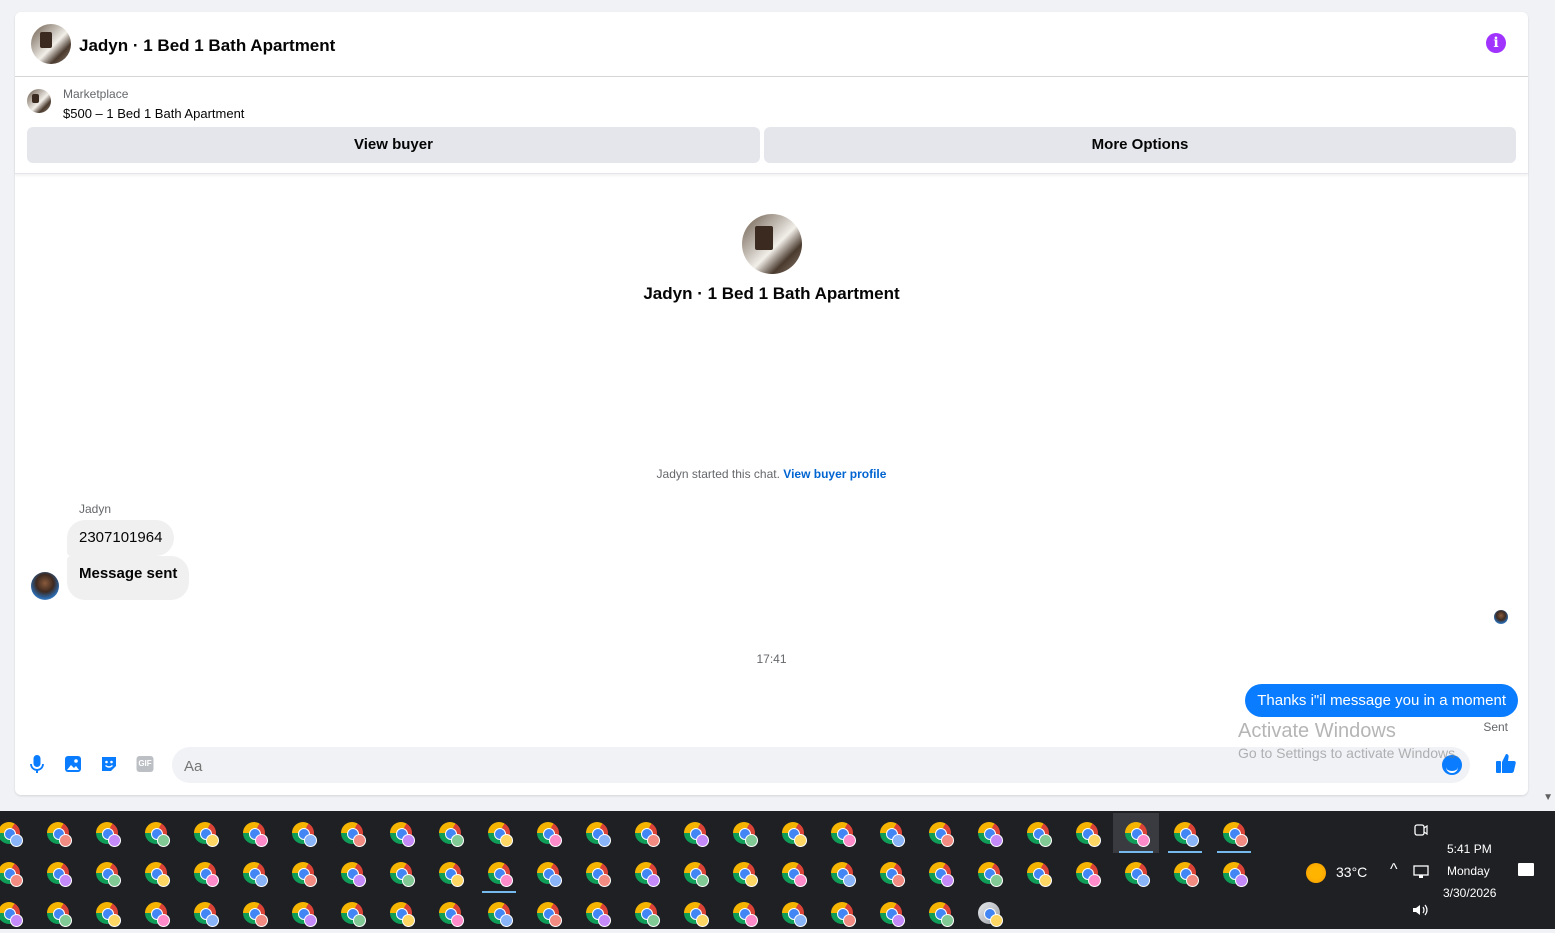 This screenshot has width=1555, height=933. I want to click on network-icon, so click(1421, 873).